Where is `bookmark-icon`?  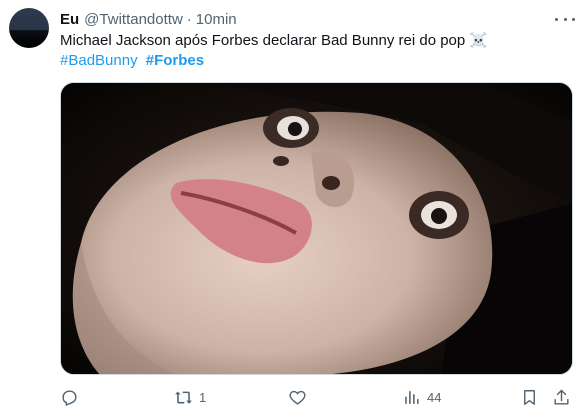 bookmark-icon is located at coordinates (529, 397).